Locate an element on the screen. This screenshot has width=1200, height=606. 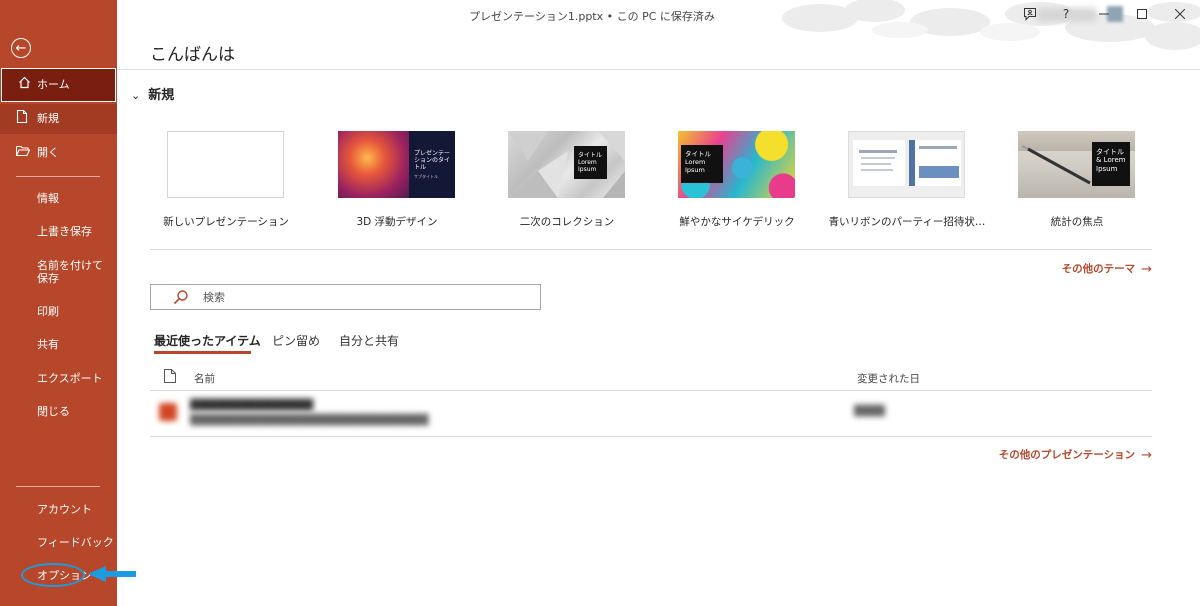
more-presentations-link: その他のプレゼンテーション → is located at coordinates (1075, 455).